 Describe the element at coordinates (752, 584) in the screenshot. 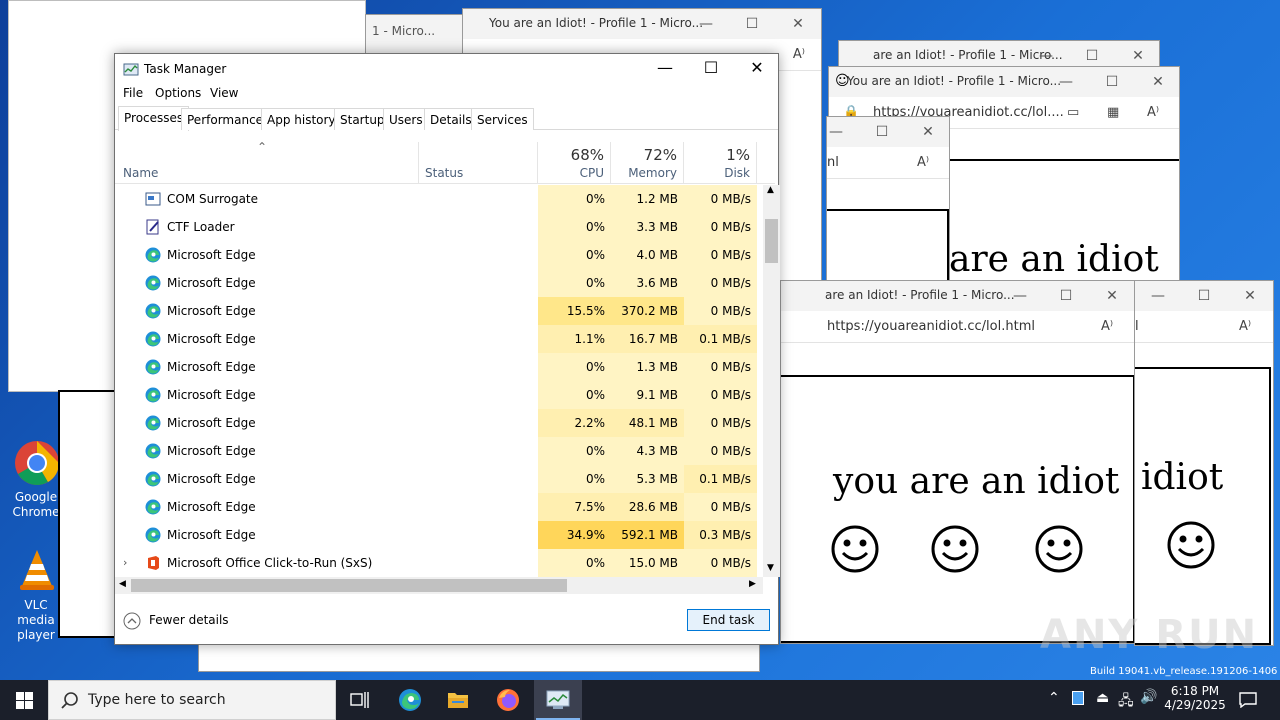

I see `scroll-right-icon: ▶` at that location.